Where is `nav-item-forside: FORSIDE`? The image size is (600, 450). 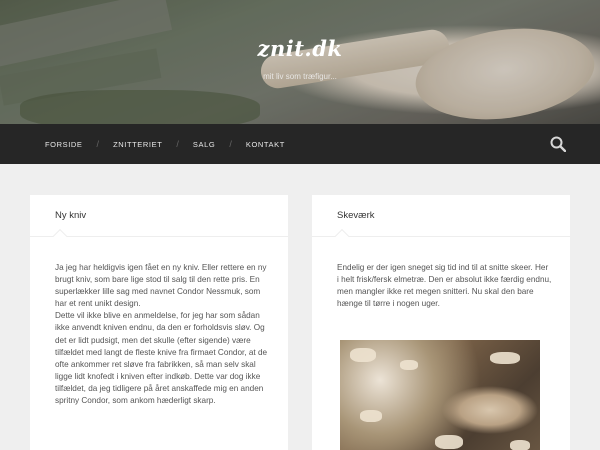 nav-item-forside: FORSIDE is located at coordinates (64, 144).